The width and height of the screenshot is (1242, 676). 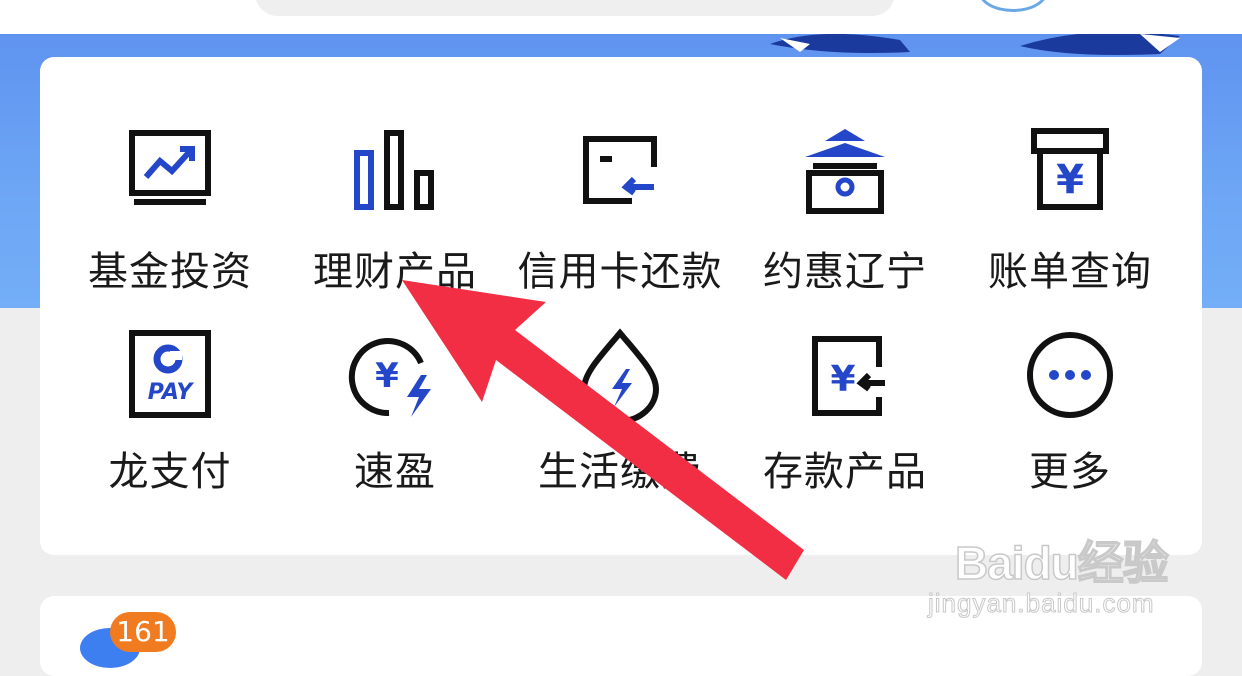 I want to click on service-label: 账单查询, so click(x=1070, y=272).